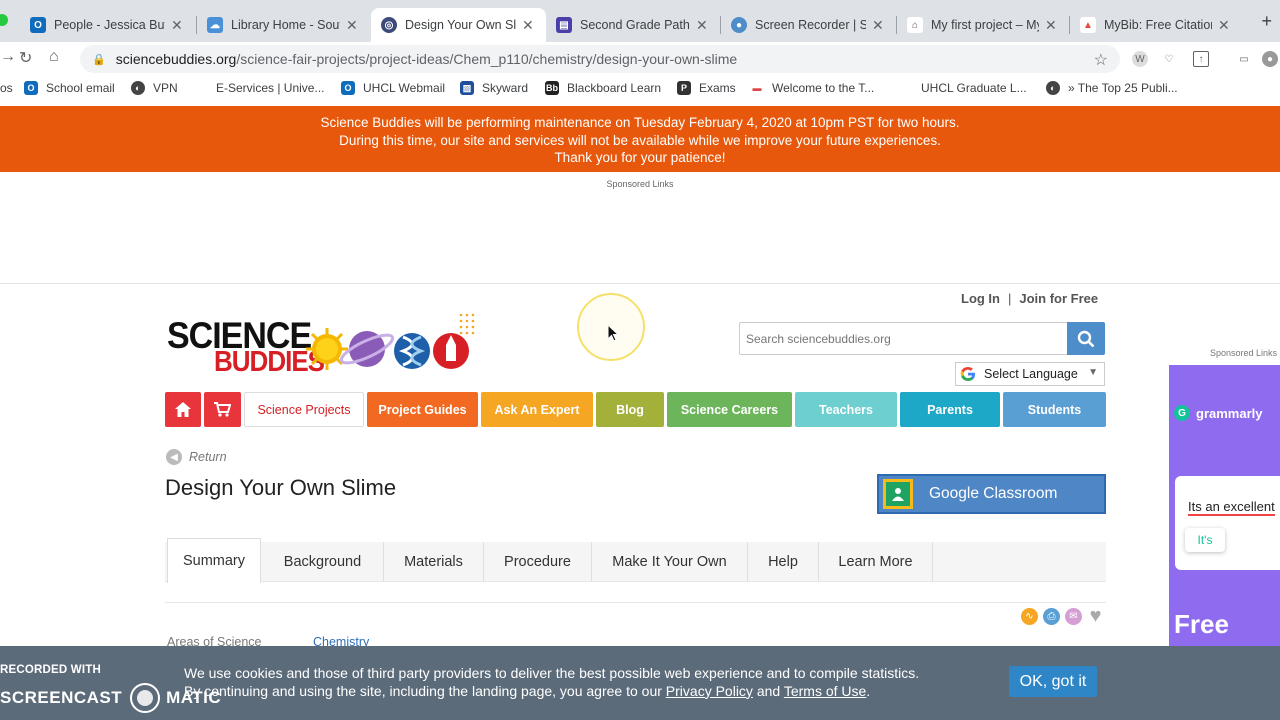 The image size is (1280, 720). I want to click on extension-upload-icon: ↑, so click(1201, 59).